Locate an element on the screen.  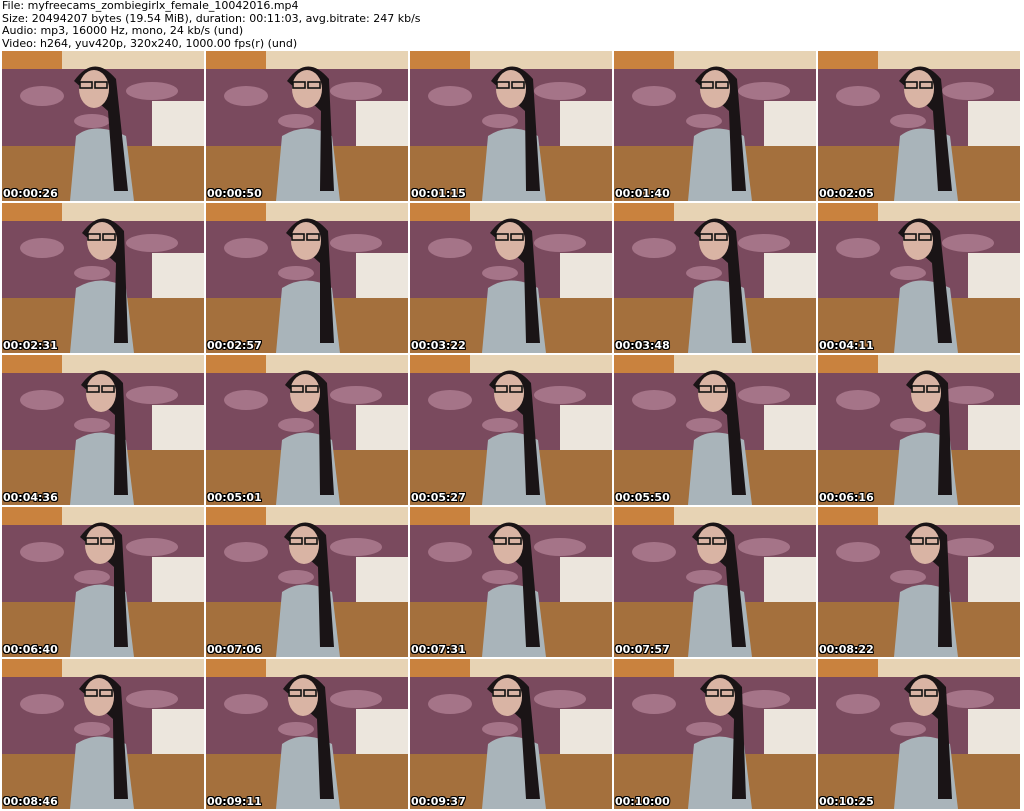
video-frame-thumbnail: 00:10:25 is located at coordinates (919, 734).